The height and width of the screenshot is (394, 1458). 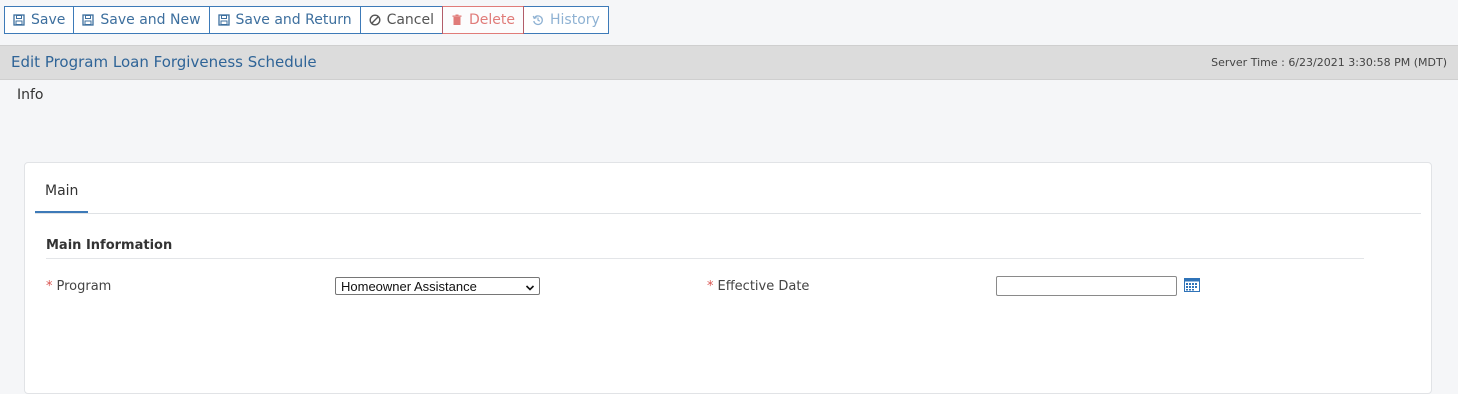 I want to click on save-and-new-button: Save and New, so click(x=141, y=20).